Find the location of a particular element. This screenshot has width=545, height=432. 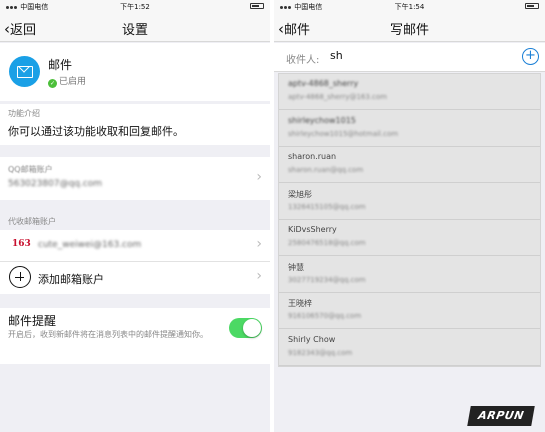

feature-intro: 功能介绍 你可以通过该功能收取和回复邮件。 is located at coordinates (135, 124).